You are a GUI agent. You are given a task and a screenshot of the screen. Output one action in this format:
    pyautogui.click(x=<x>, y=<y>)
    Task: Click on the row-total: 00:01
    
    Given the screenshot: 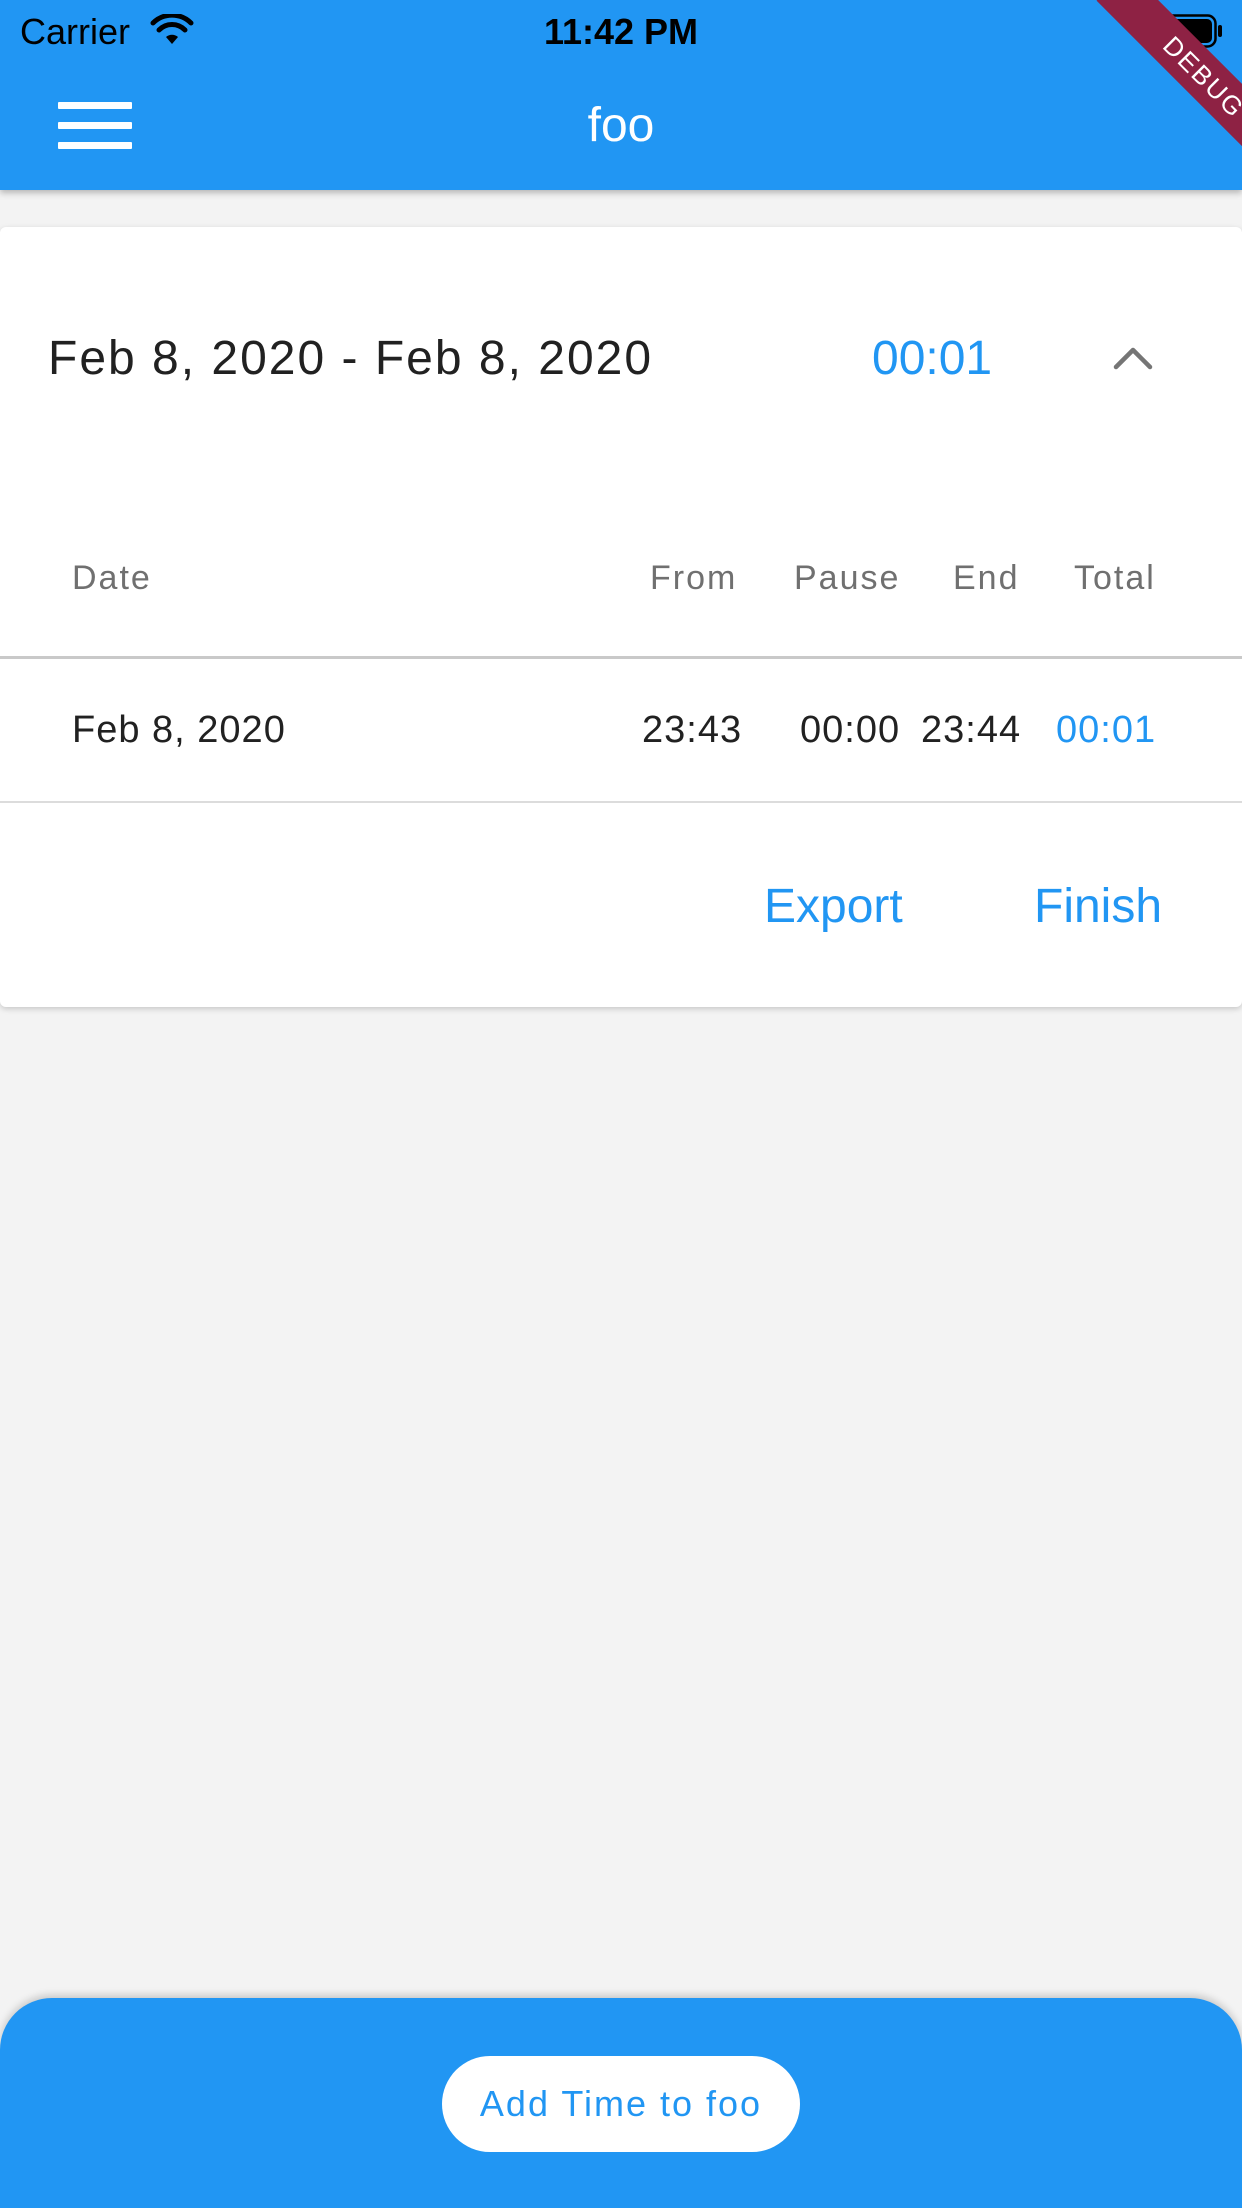 What is the action you would take?
    pyautogui.click(x=1106, y=730)
    